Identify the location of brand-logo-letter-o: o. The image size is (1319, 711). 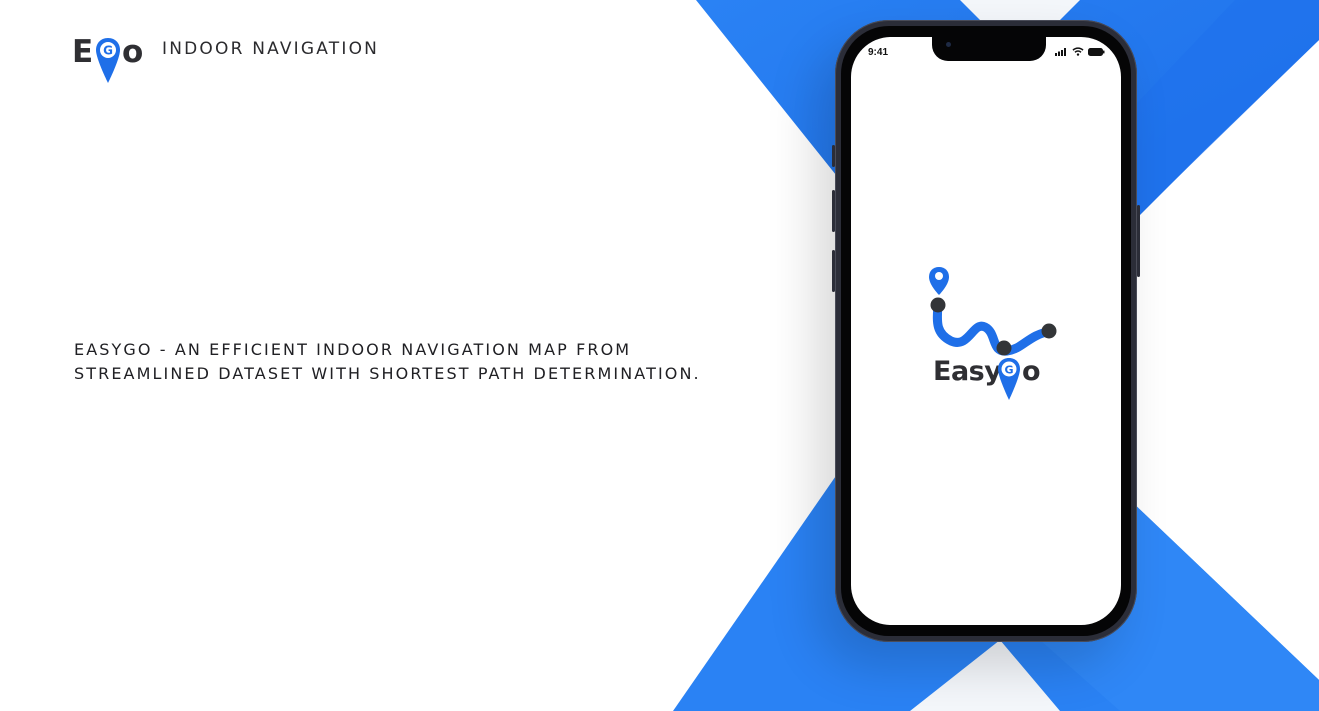
(133, 52).